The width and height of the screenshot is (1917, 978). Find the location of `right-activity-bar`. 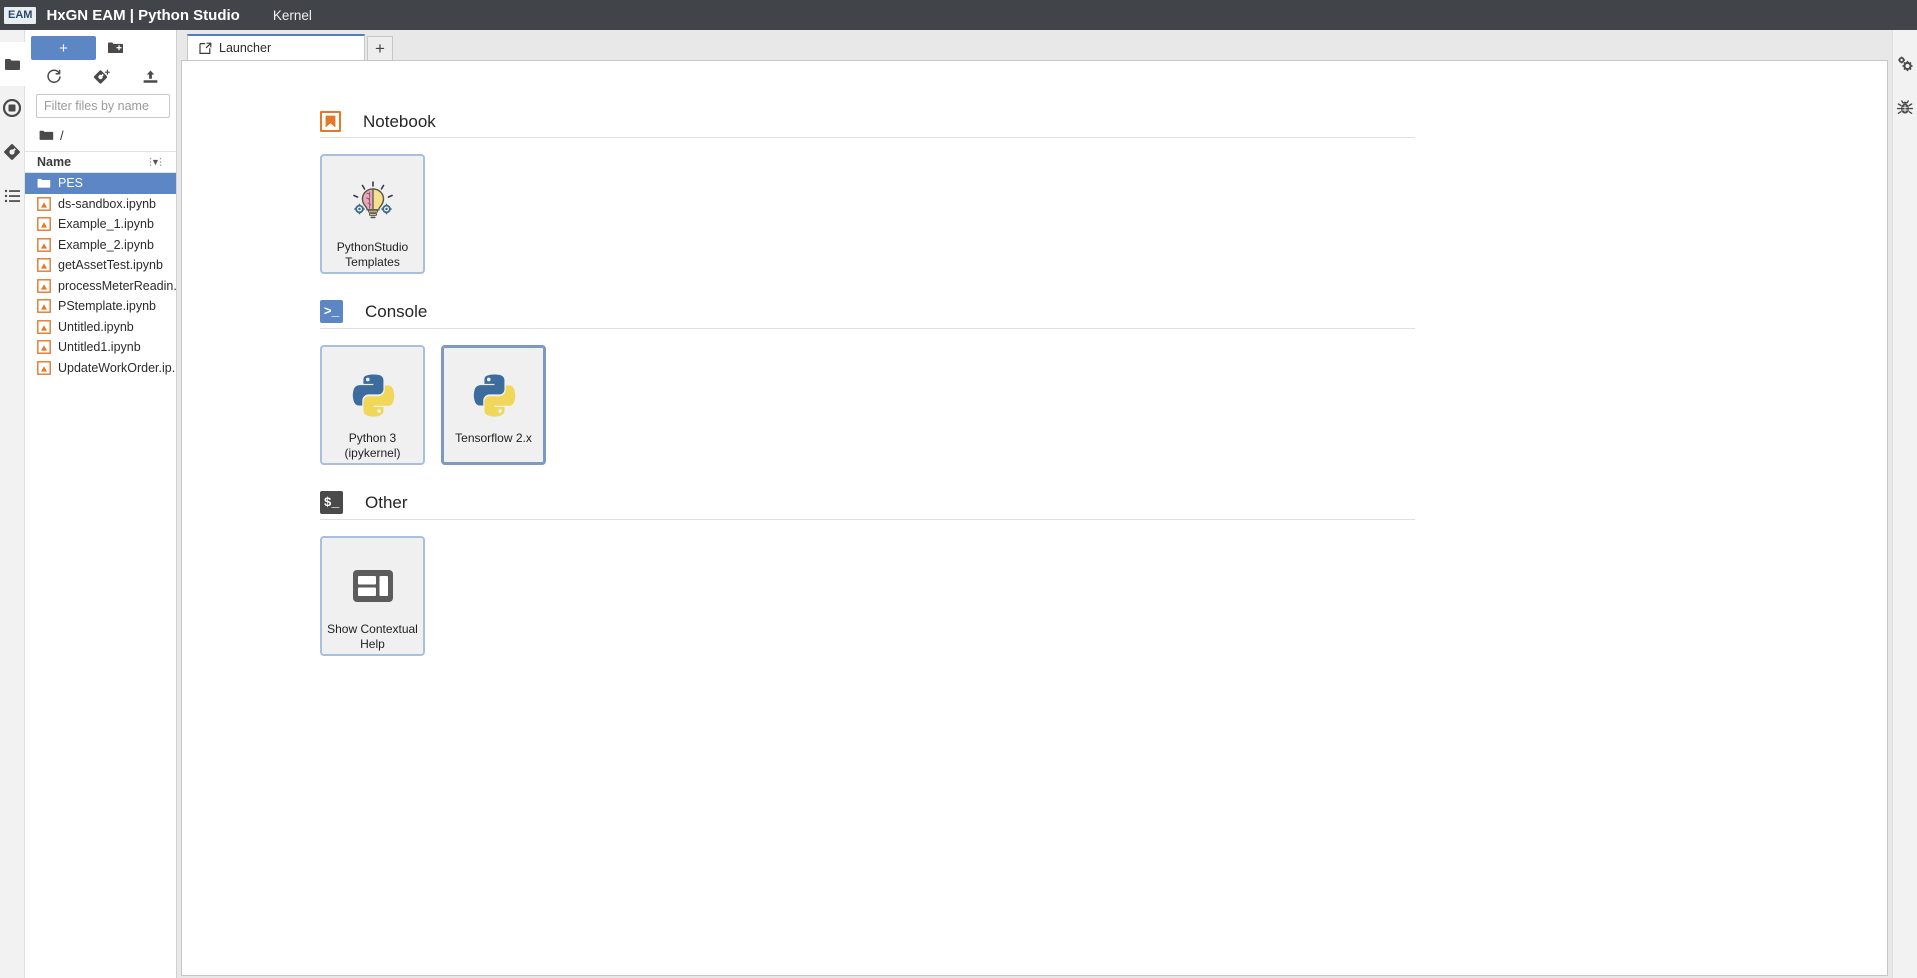

right-activity-bar is located at coordinates (1904, 504).